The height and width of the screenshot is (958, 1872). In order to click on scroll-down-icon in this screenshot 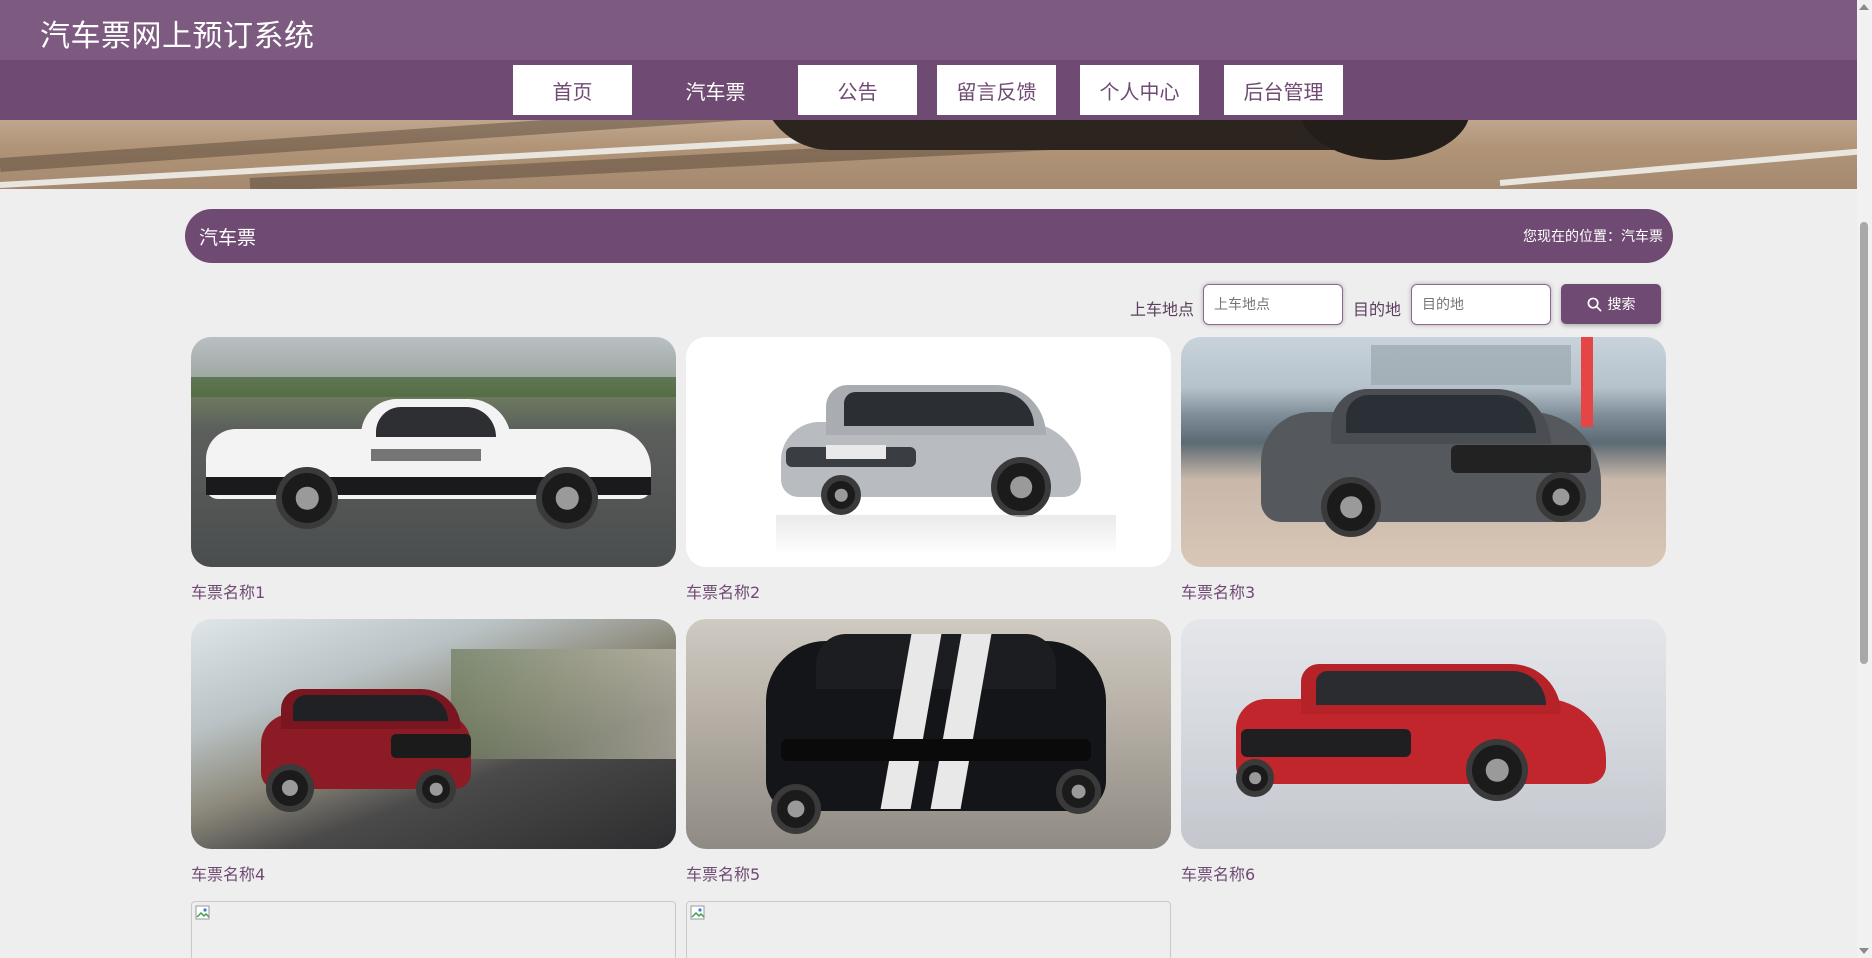, I will do `click(1864, 951)`.